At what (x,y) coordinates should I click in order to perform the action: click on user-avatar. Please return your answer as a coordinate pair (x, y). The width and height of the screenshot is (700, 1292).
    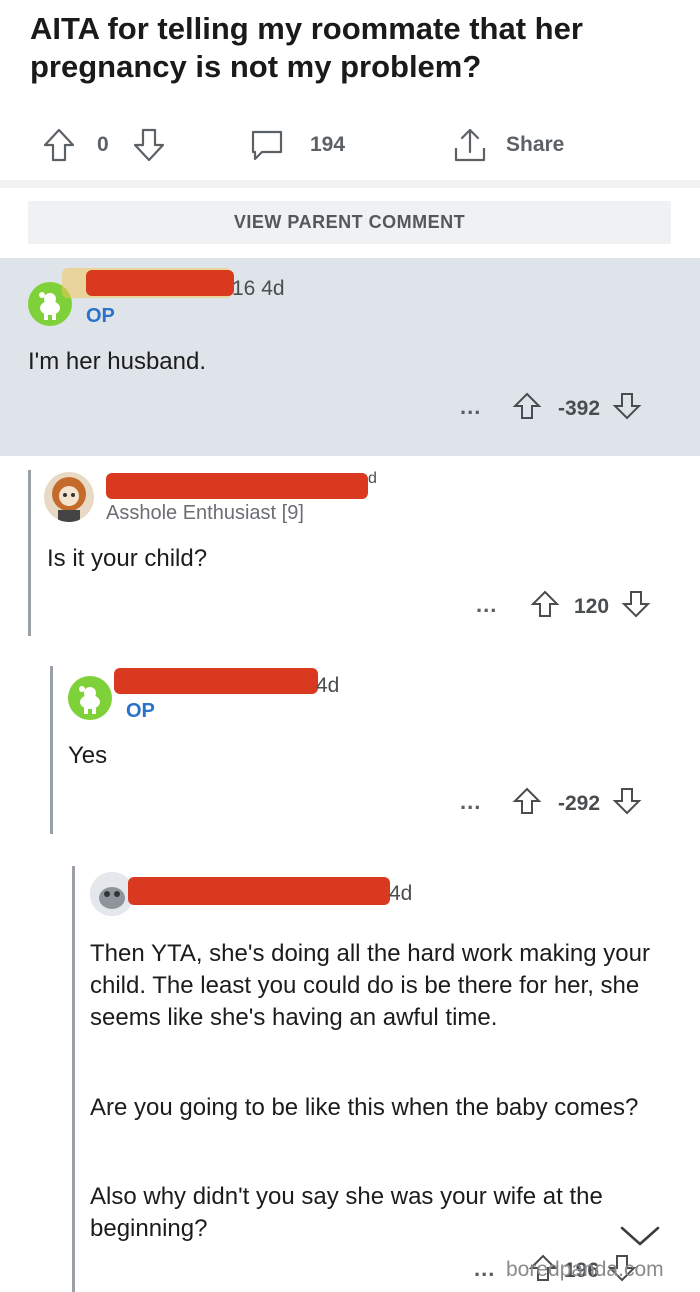
    Looking at the image, I should click on (69, 497).